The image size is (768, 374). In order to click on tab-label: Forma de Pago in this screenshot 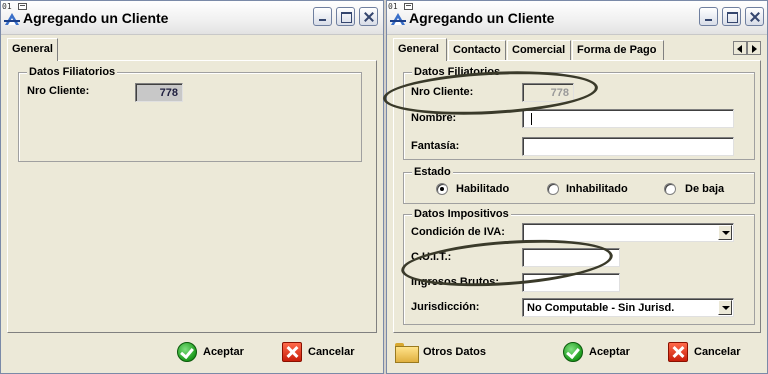, I will do `click(617, 50)`.